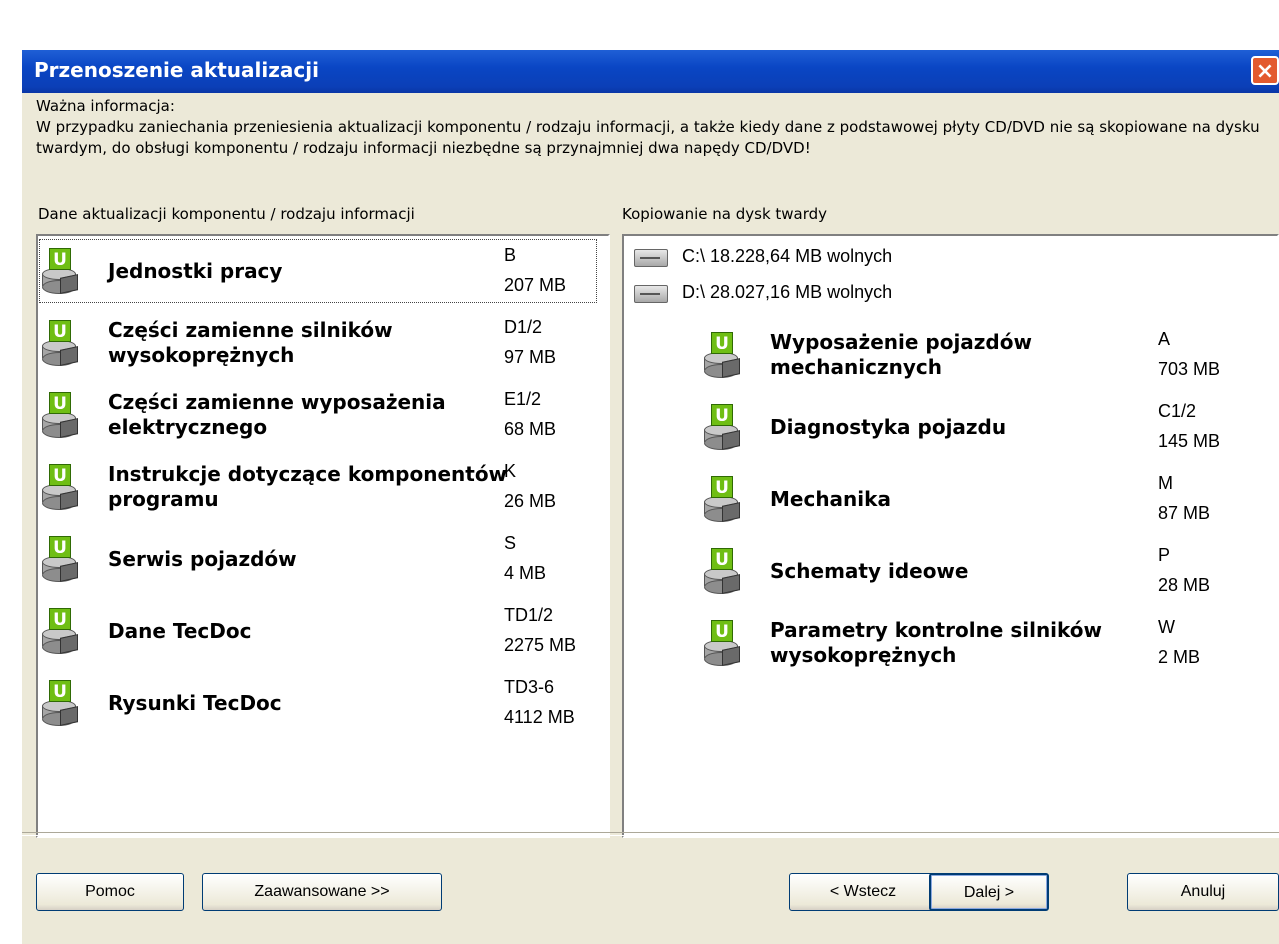  Describe the element at coordinates (195, 702) in the screenshot. I see `item-name: Rysunki TecDoc` at that location.